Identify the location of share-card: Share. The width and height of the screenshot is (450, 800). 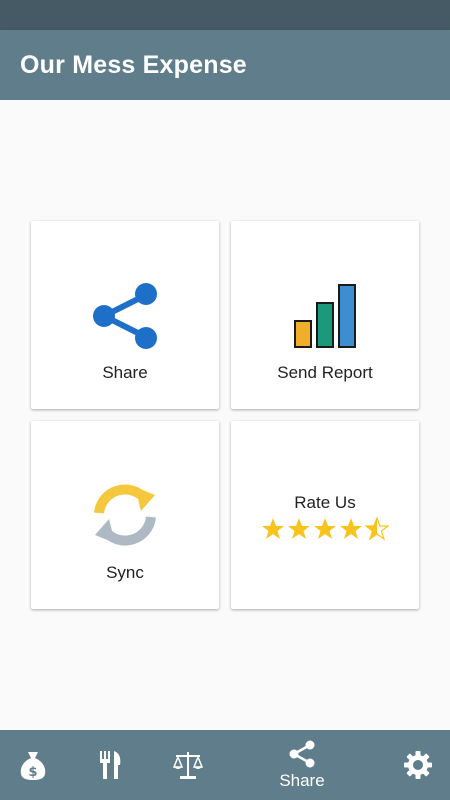
(125, 315).